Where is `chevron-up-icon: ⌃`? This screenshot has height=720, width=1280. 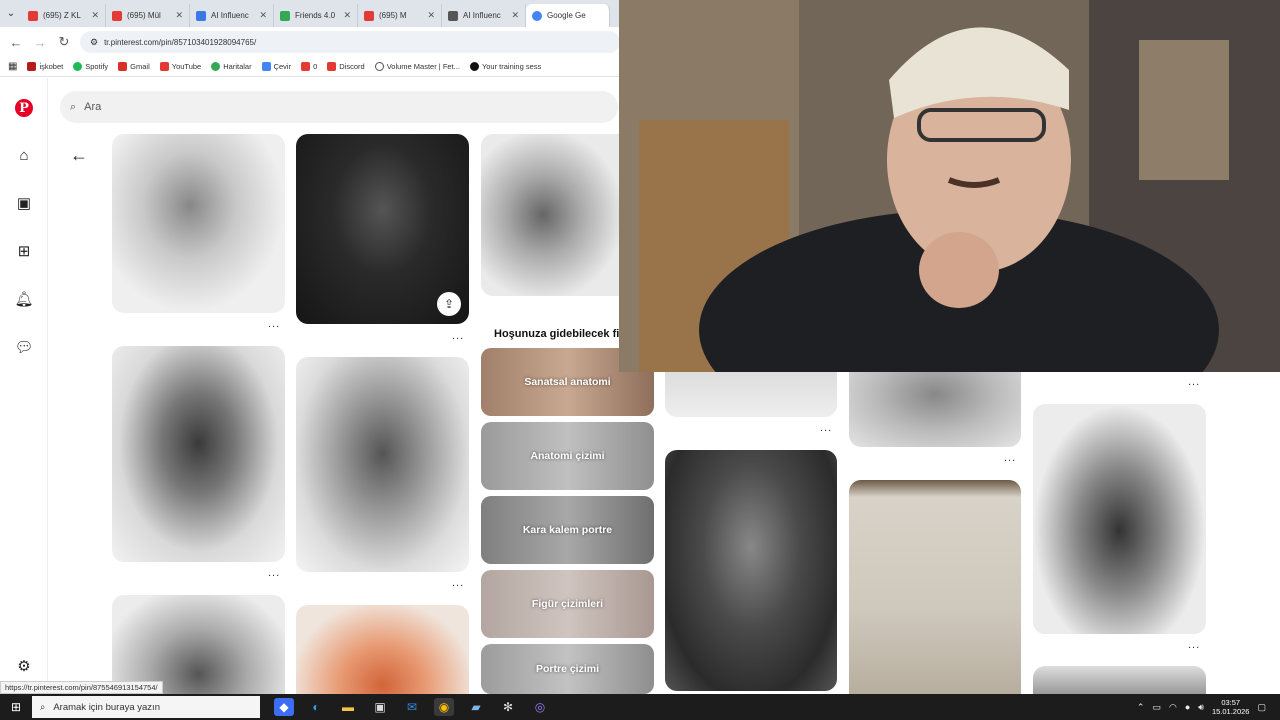 chevron-up-icon: ⌃ is located at coordinates (1141, 707).